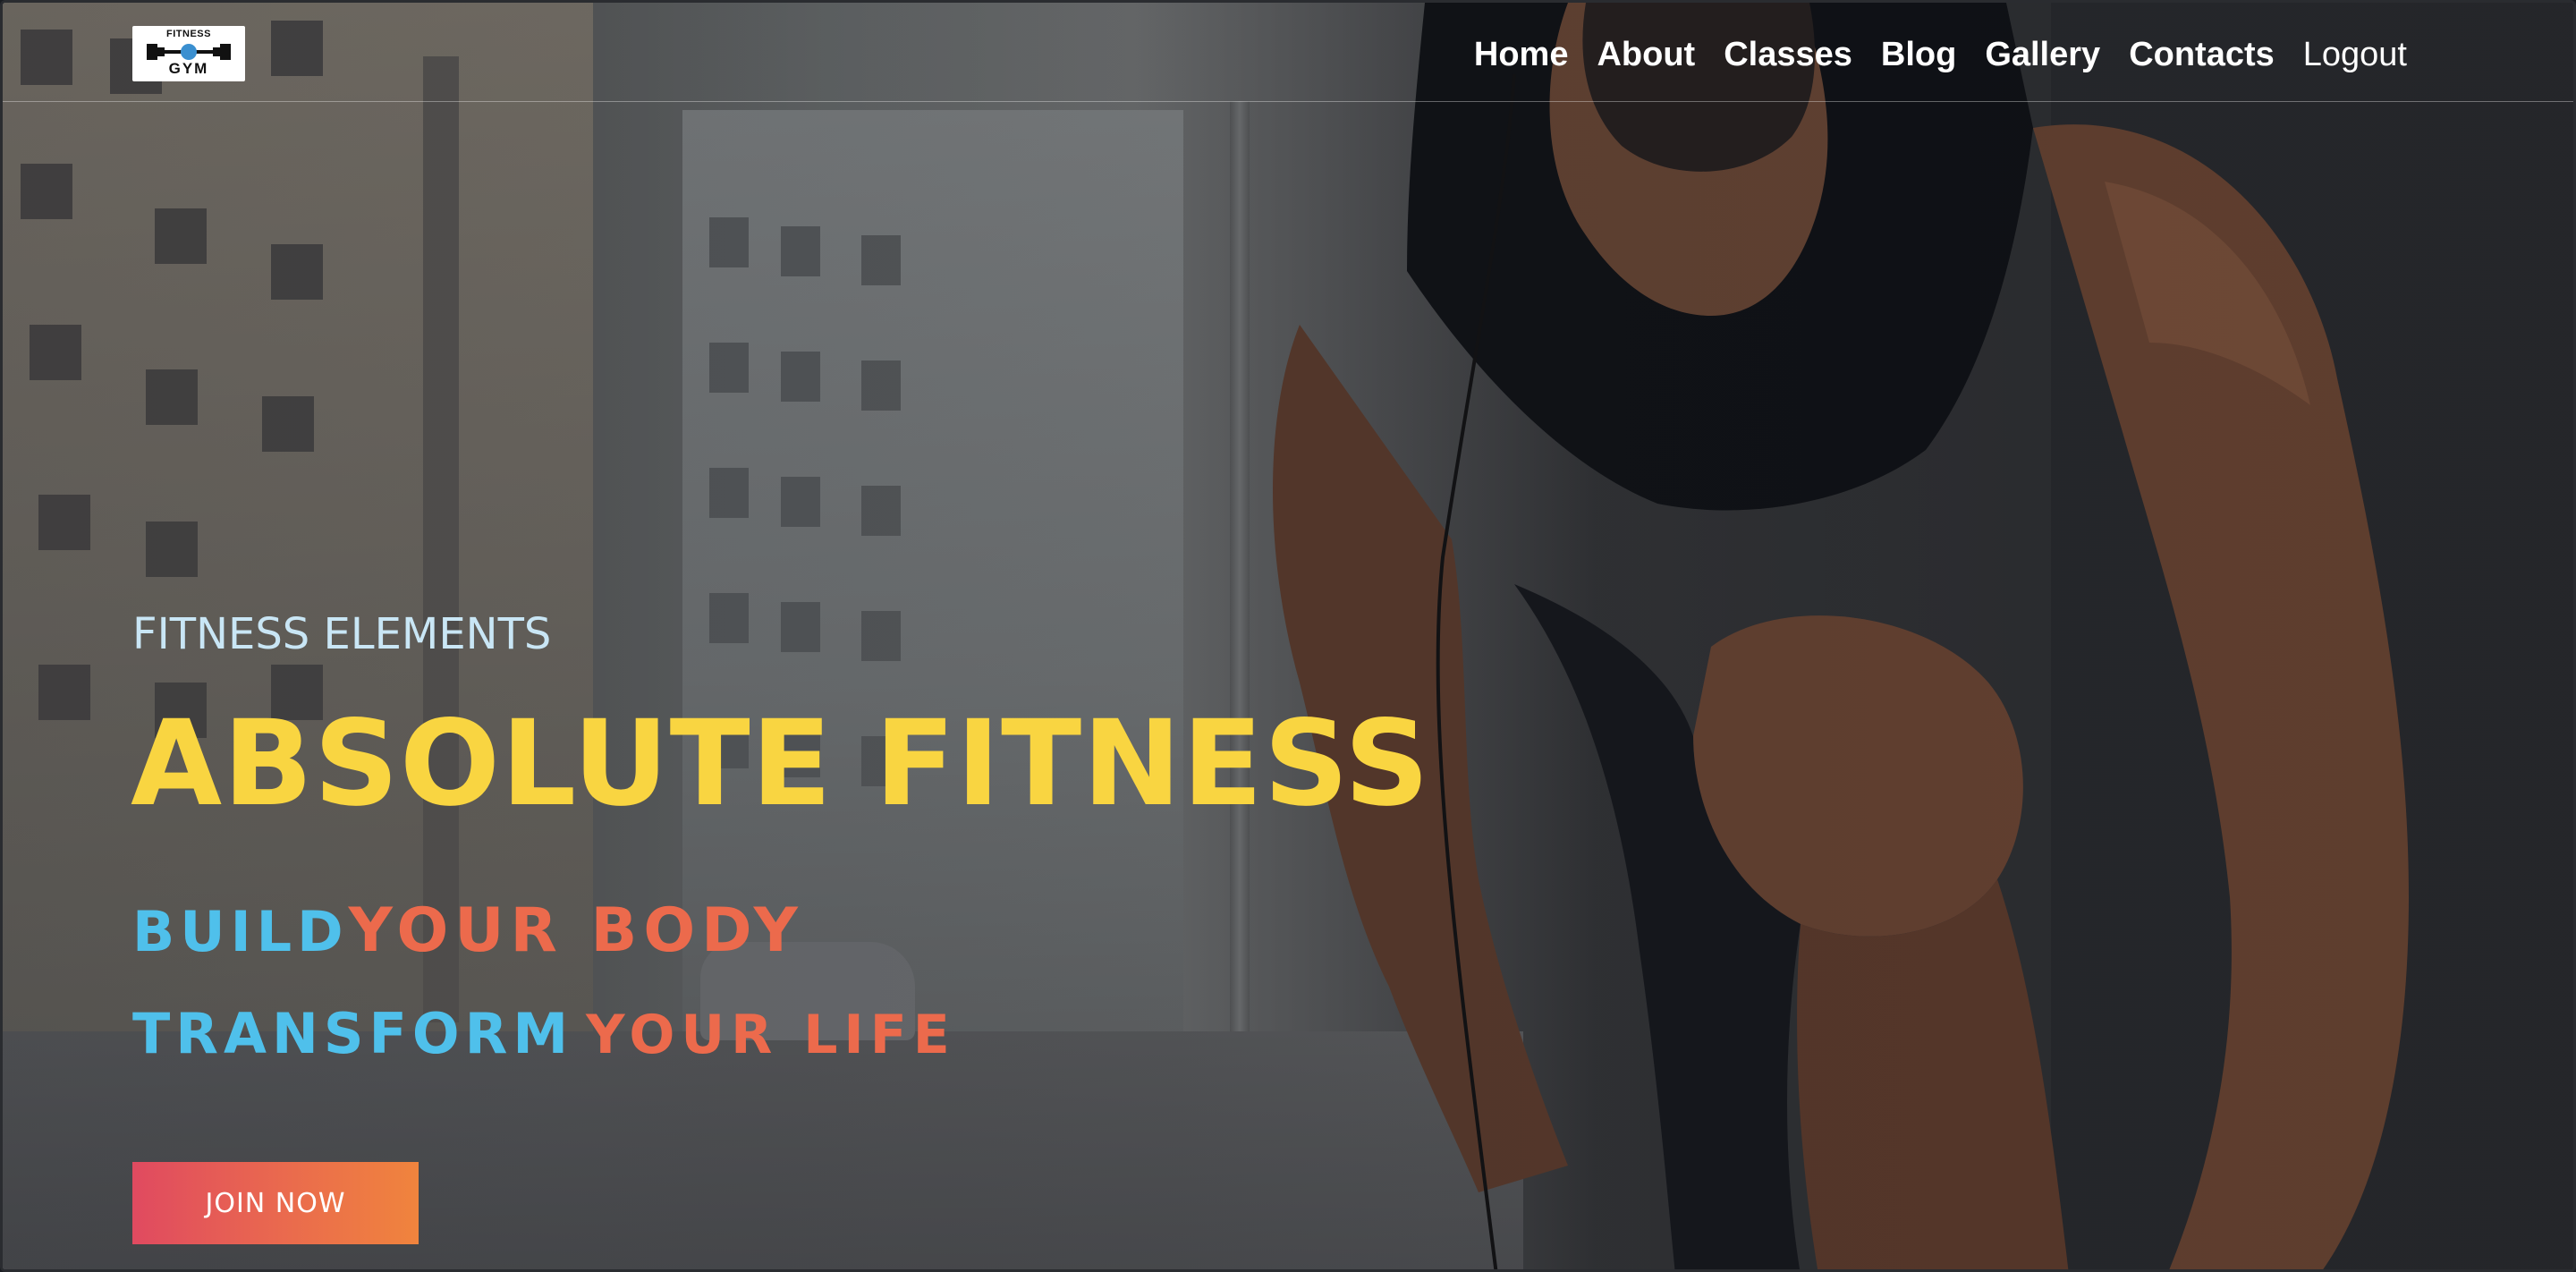  Describe the element at coordinates (1521, 54) in the screenshot. I see `nav-home-link: Home` at that location.